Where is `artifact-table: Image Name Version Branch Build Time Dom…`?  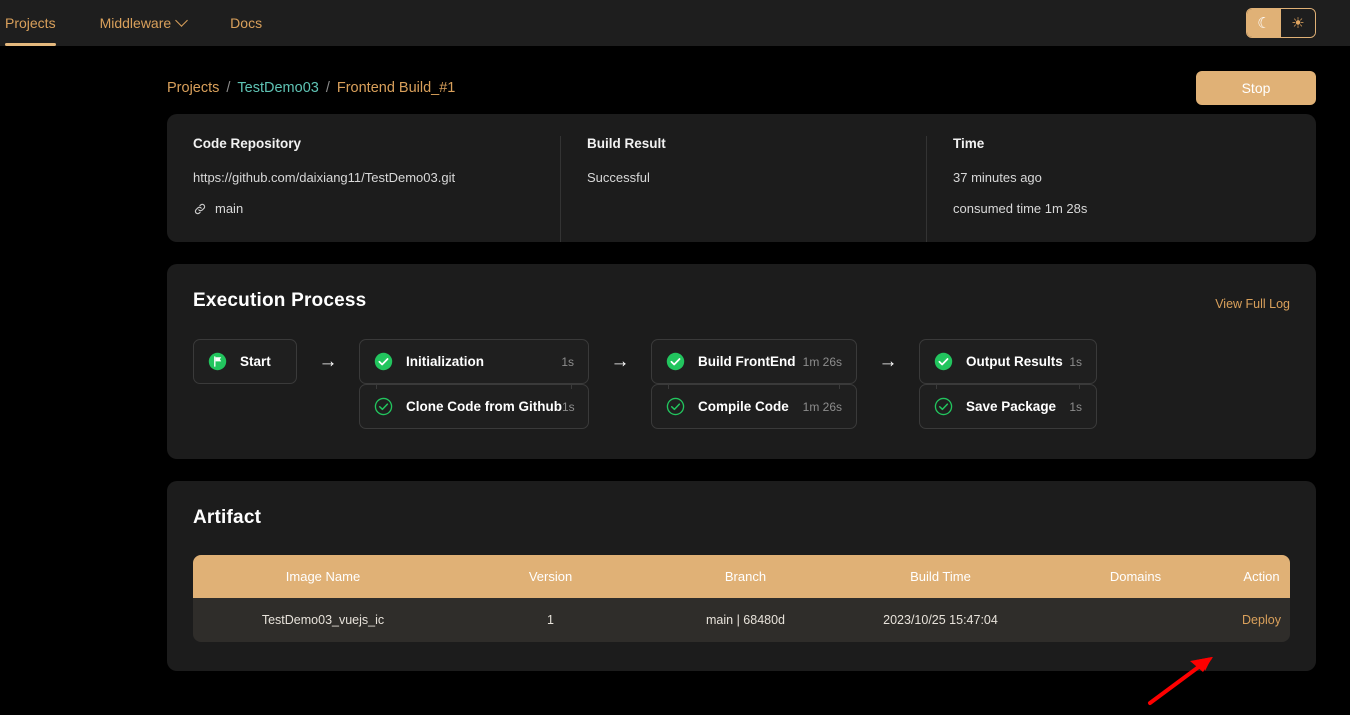
artifact-table: Image Name Version Branch Build Time Dom… is located at coordinates (741, 598).